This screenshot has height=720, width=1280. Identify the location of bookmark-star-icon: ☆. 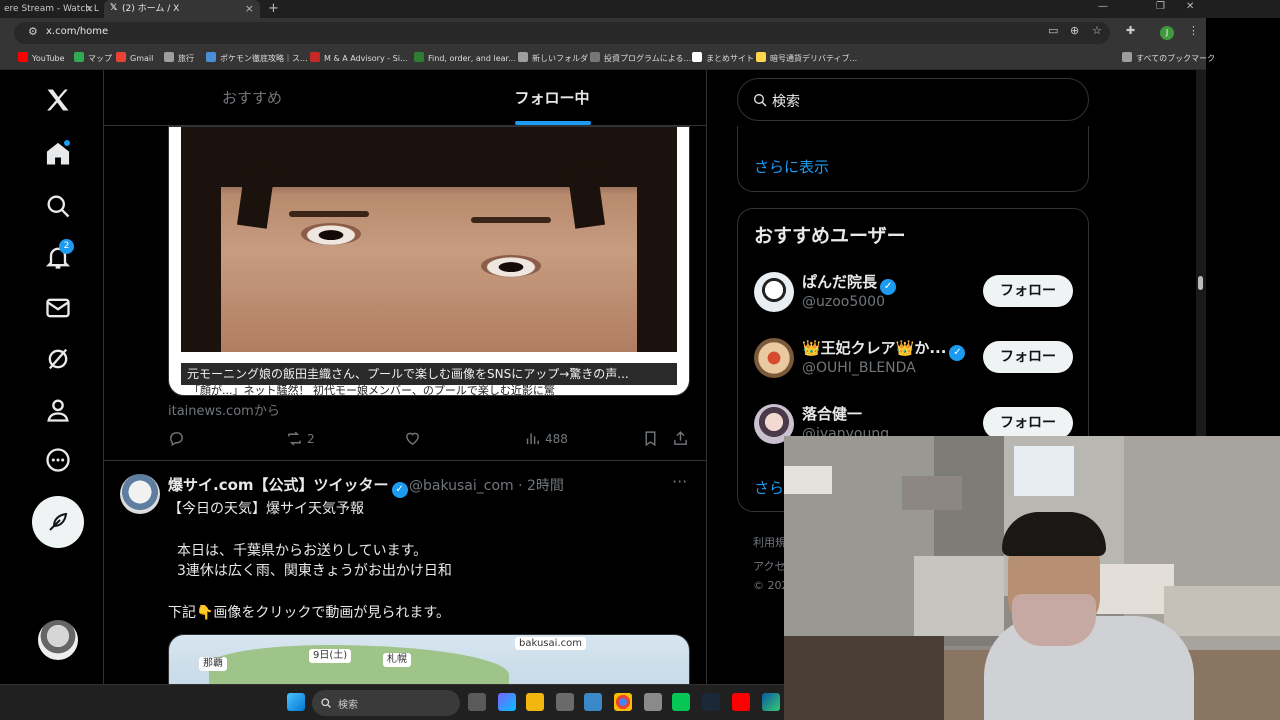
(1097, 30).